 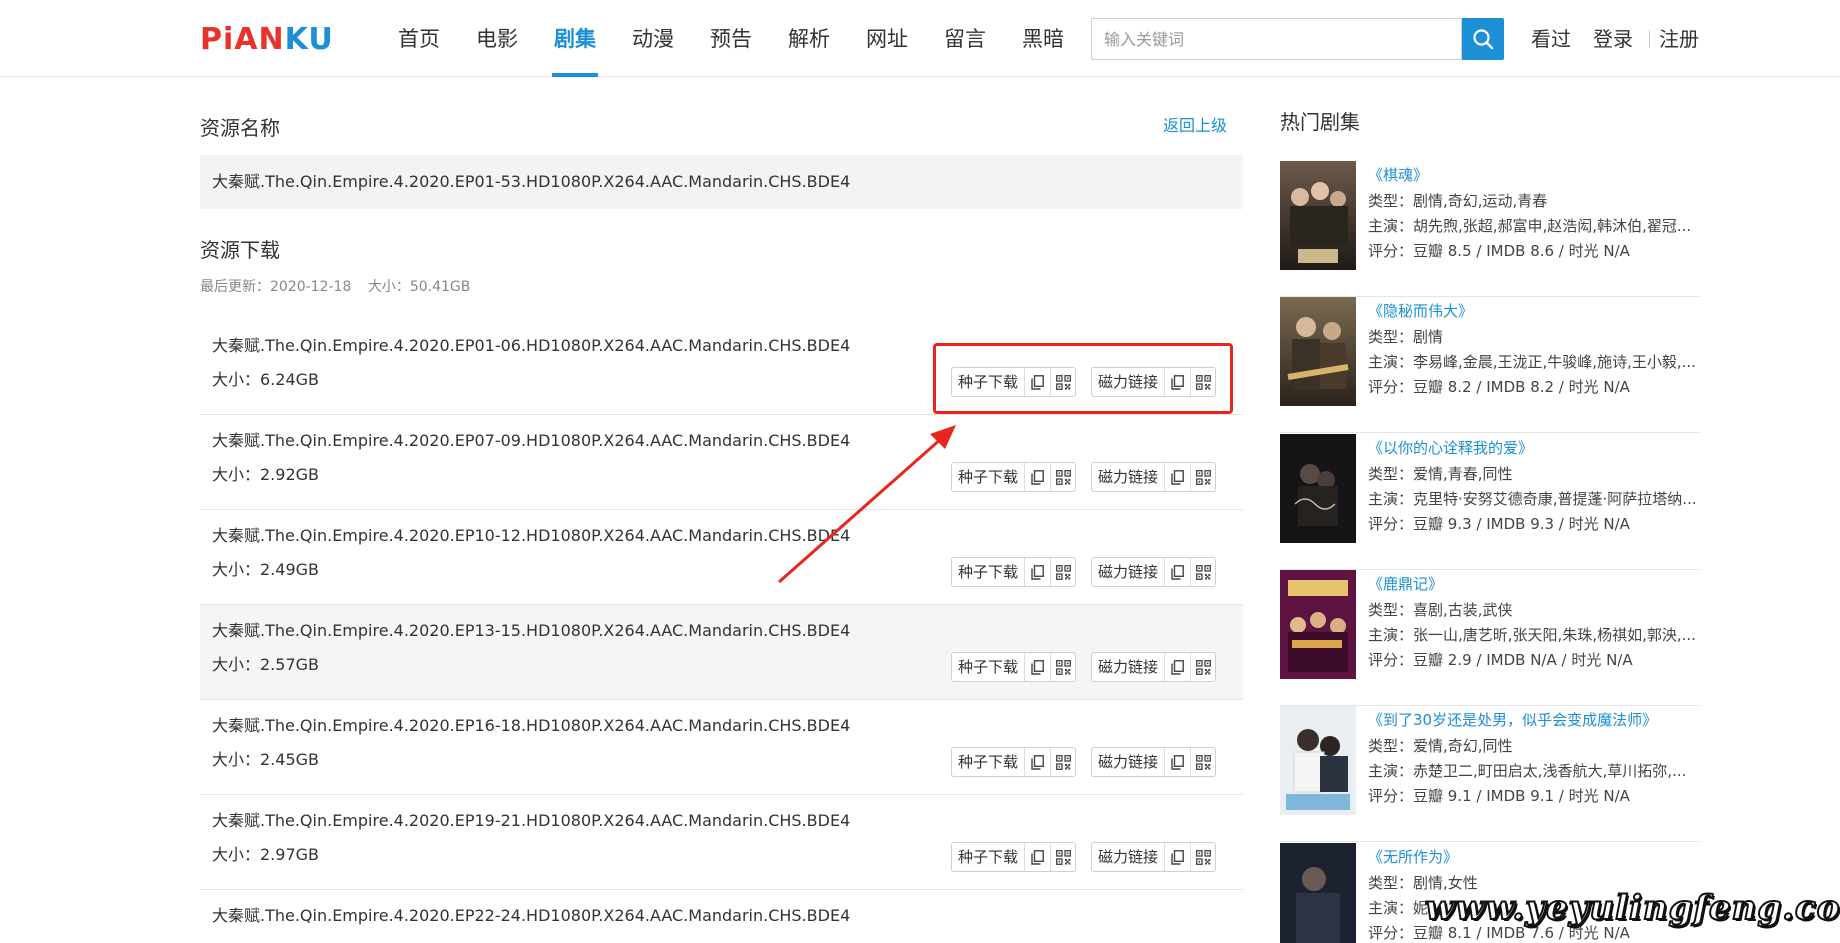 What do you see at coordinates (1320, 122) in the screenshot?
I see `hot-series-heading: 热门剧集` at bounding box center [1320, 122].